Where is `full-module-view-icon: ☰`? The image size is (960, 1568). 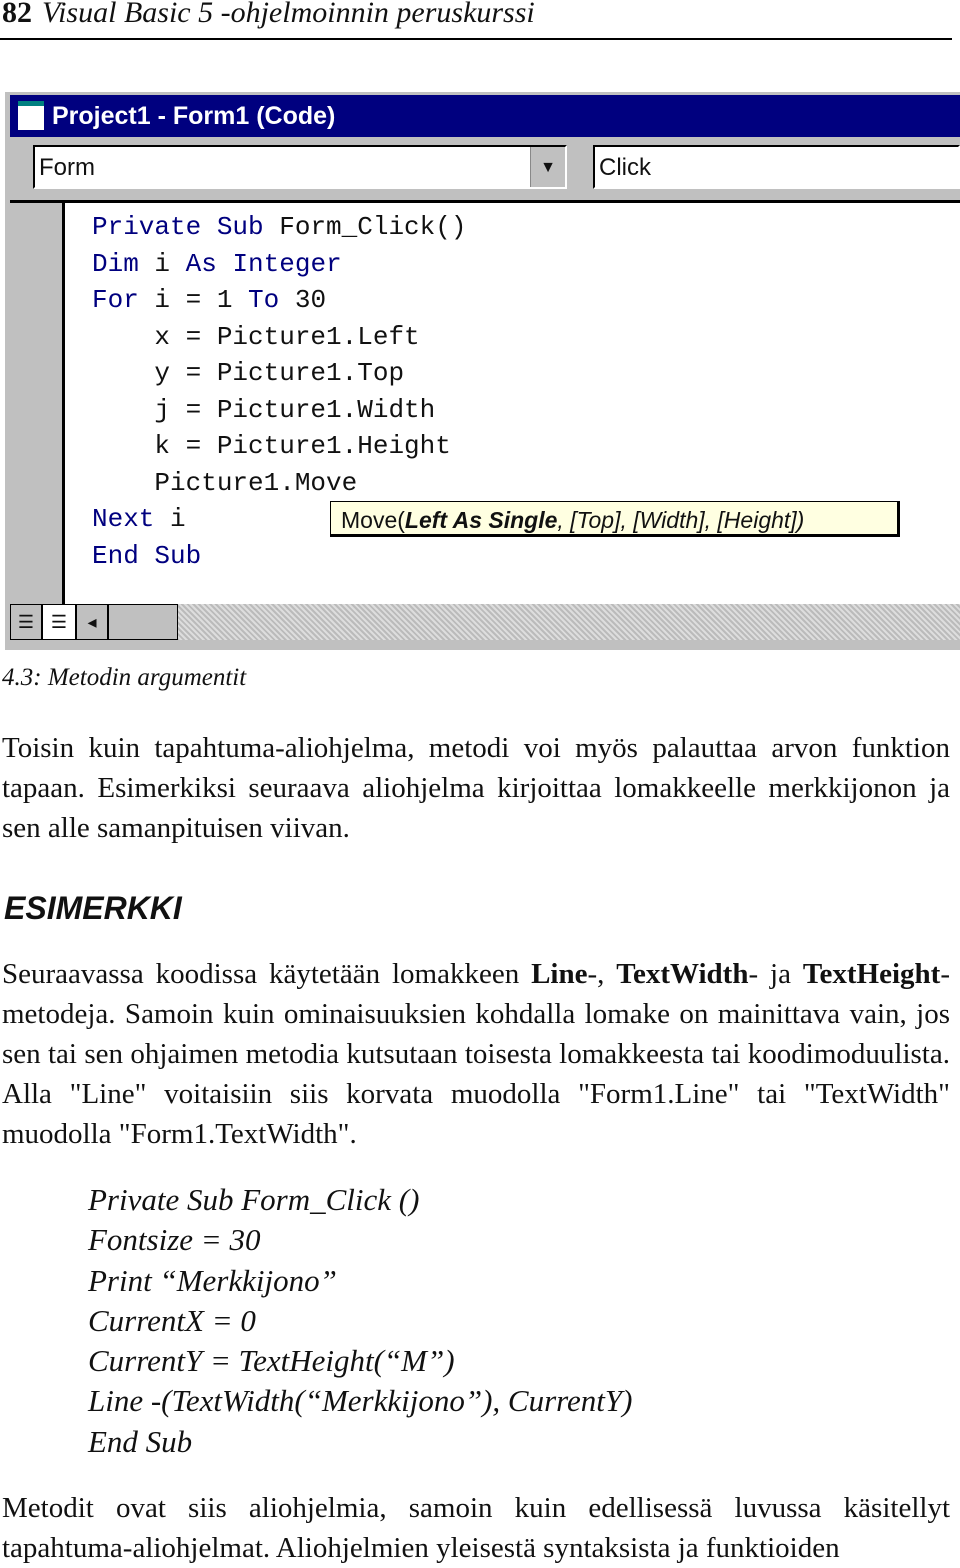 full-module-view-icon: ☰ is located at coordinates (59, 622).